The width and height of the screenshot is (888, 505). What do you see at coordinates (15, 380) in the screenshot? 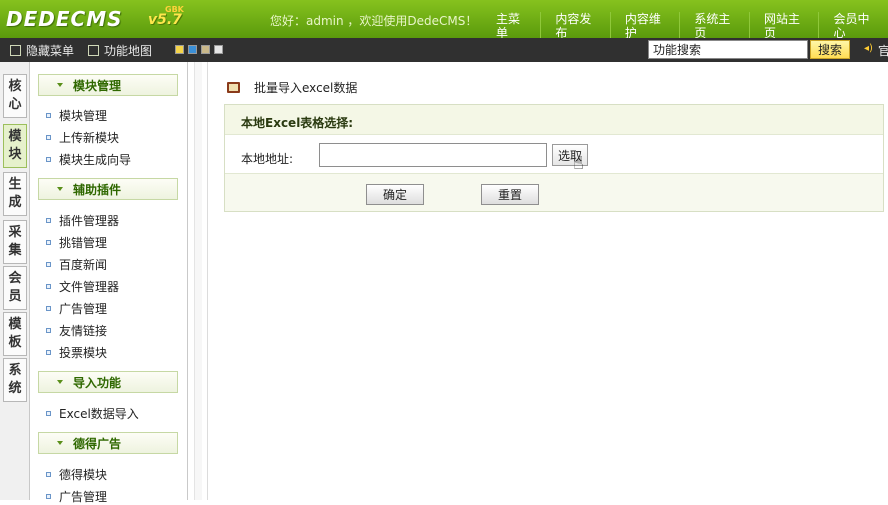
I see `vtab-system: 系 统` at bounding box center [15, 380].